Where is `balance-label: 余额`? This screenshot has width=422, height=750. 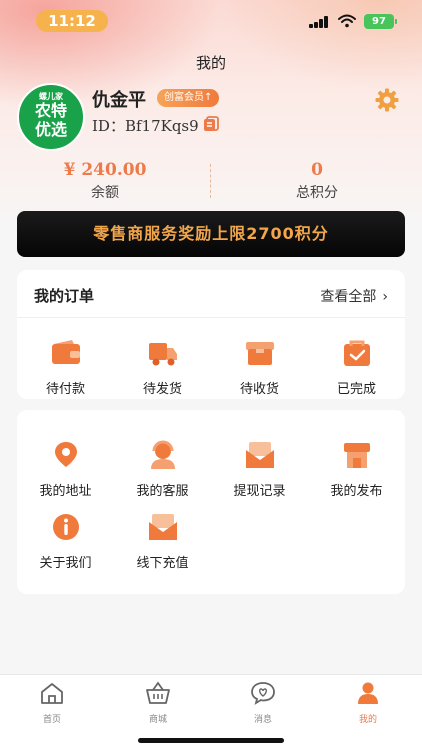 balance-label: 余额 is located at coordinates (105, 193).